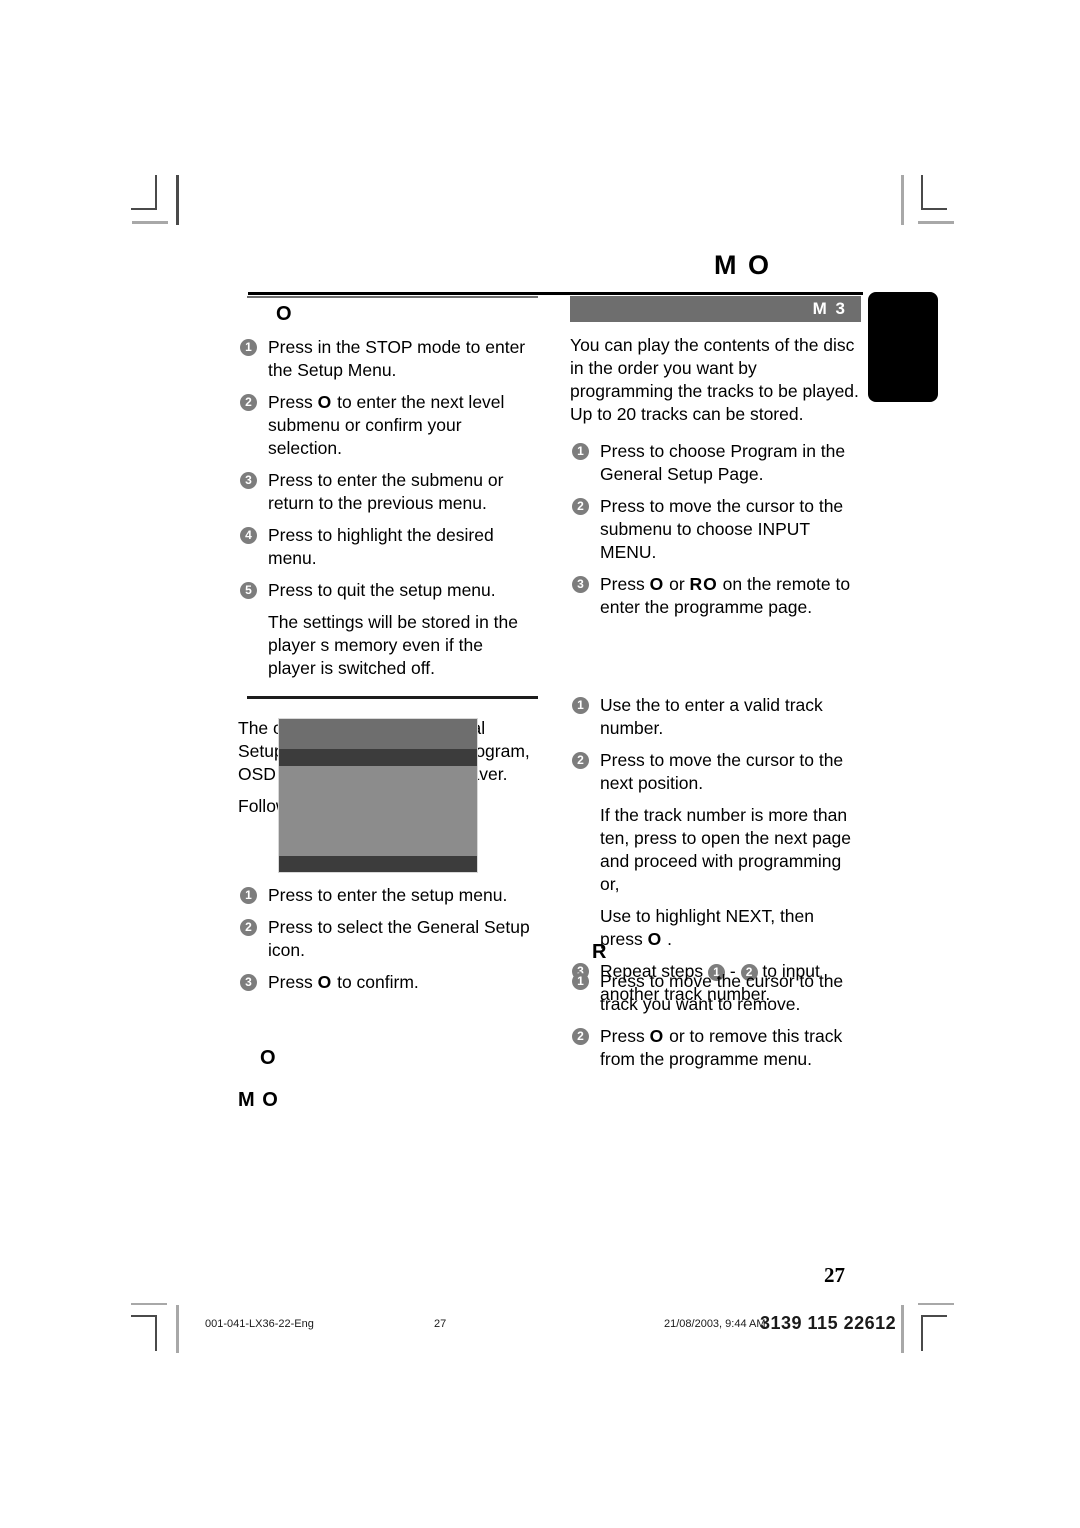 This screenshot has width=1080, height=1528. I want to click on crop-mark-bottom-right-horizontal, so click(936, 1304).